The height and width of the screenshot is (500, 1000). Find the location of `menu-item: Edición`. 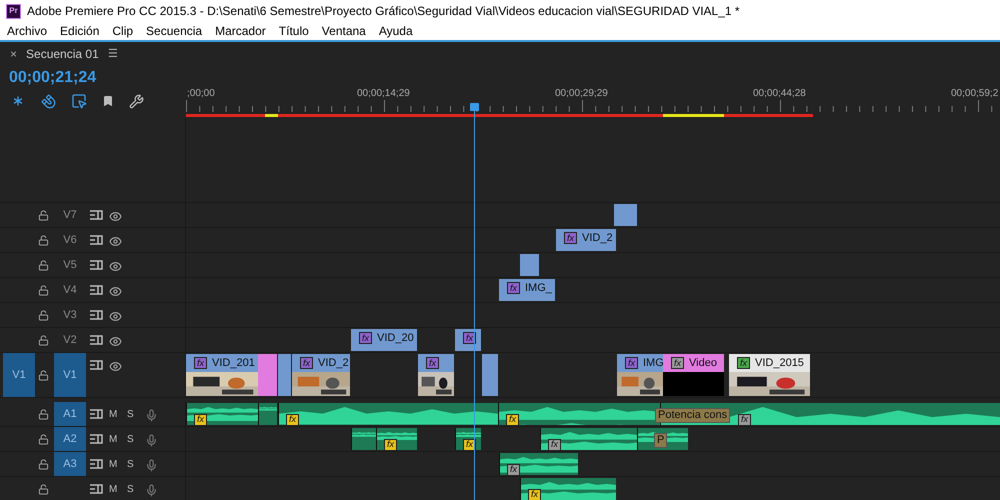

menu-item: Edición is located at coordinates (80, 31).